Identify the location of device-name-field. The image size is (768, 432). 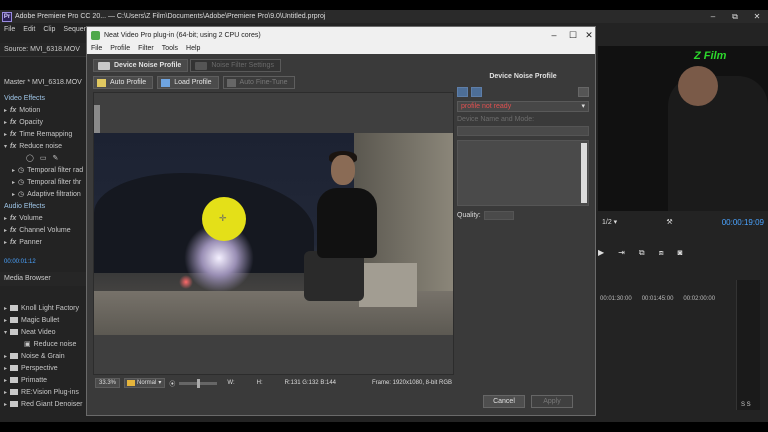
(523, 131).